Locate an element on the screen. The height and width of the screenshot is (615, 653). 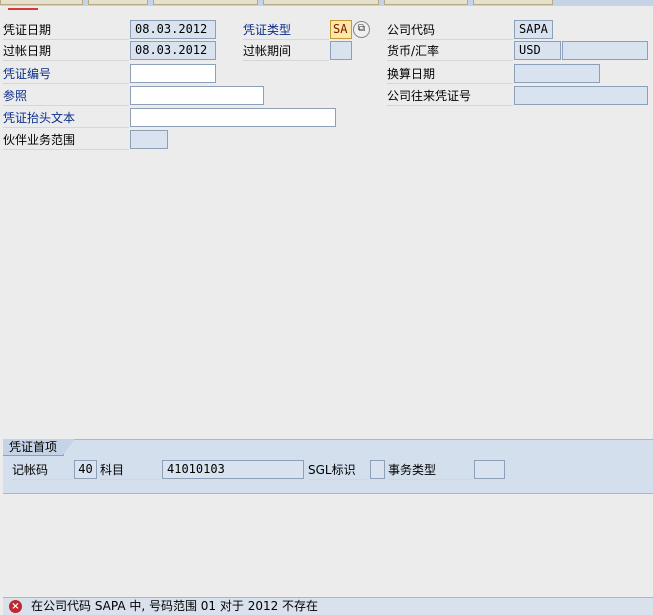
intercompany-number-label: 公司往来凭证号 is located at coordinates (450, 96).